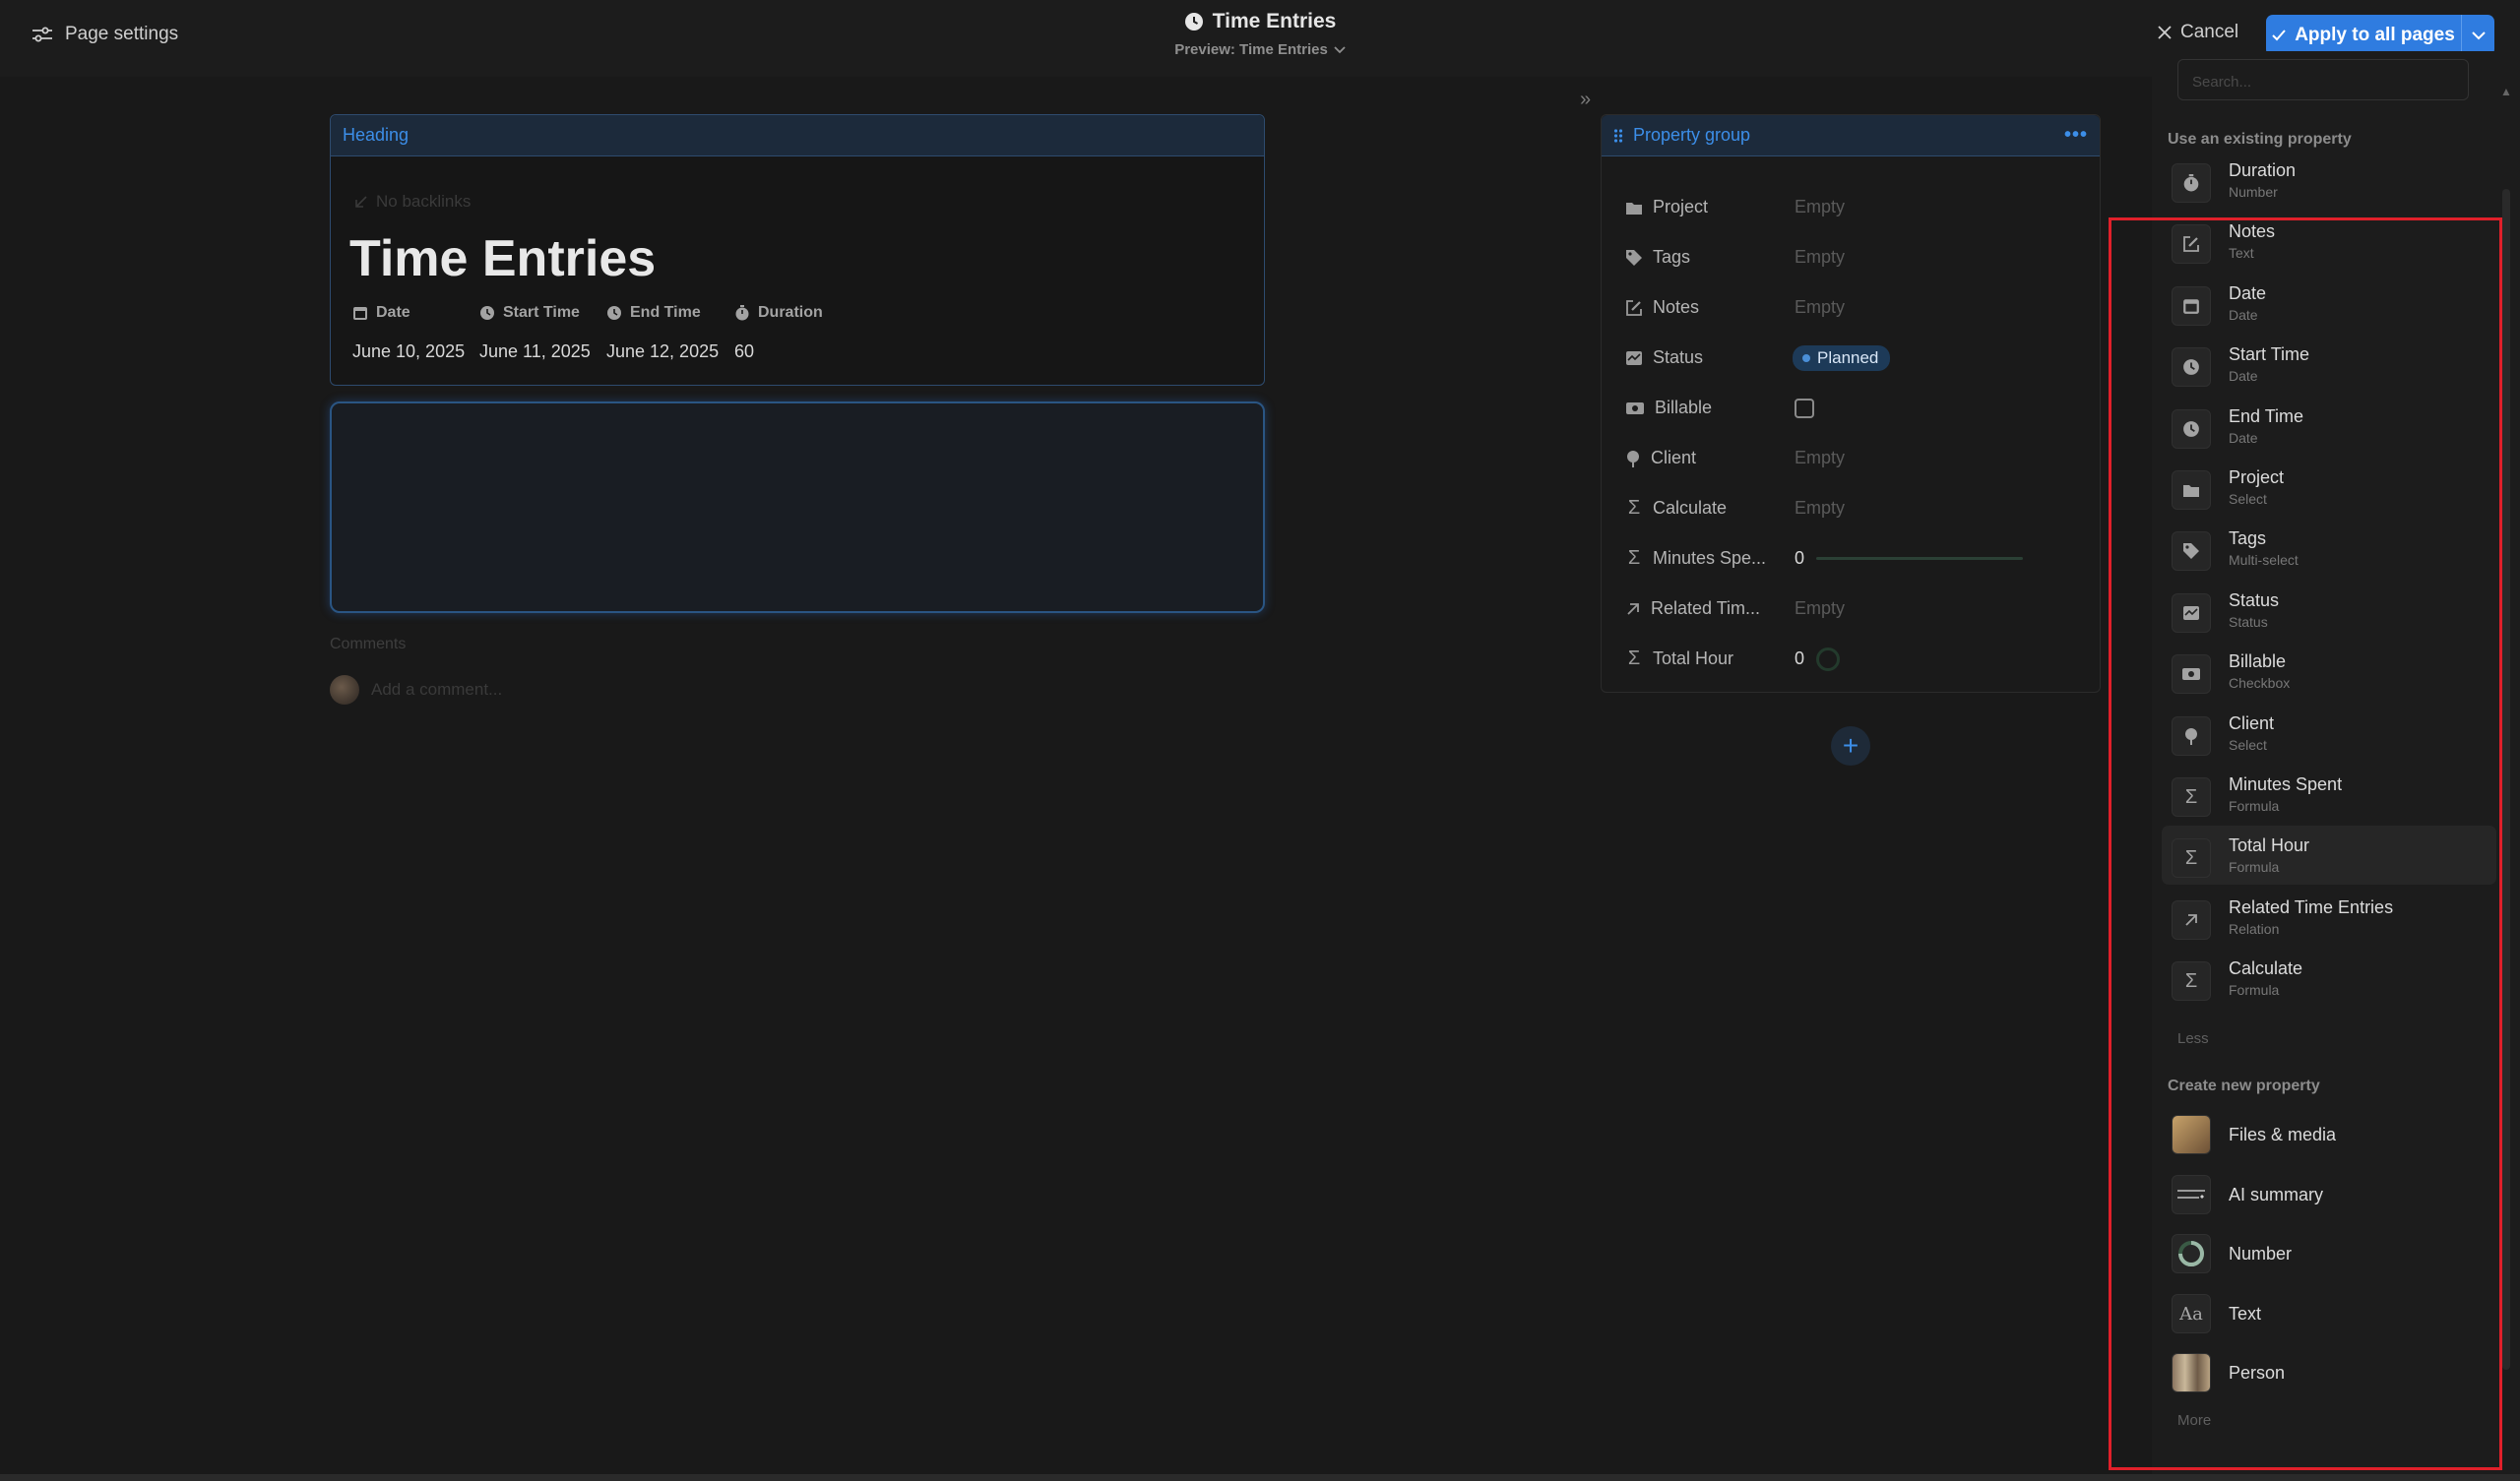  What do you see at coordinates (2260, 139) in the screenshot?
I see `existing-section-label: Use an existing property` at bounding box center [2260, 139].